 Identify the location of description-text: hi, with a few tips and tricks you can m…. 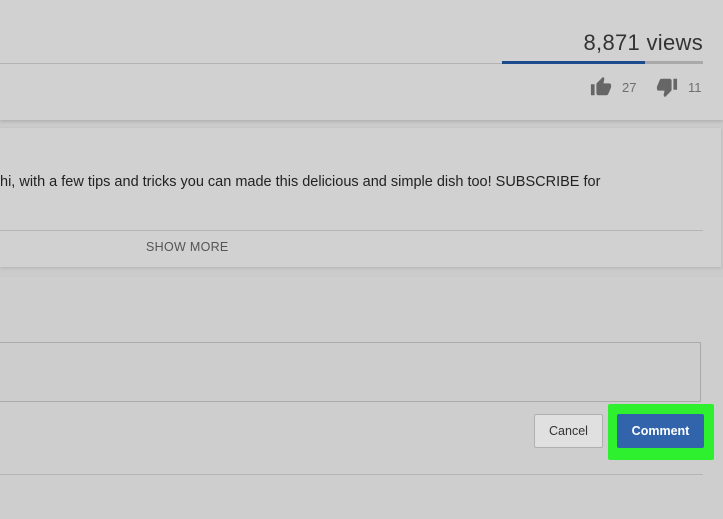
(300, 182).